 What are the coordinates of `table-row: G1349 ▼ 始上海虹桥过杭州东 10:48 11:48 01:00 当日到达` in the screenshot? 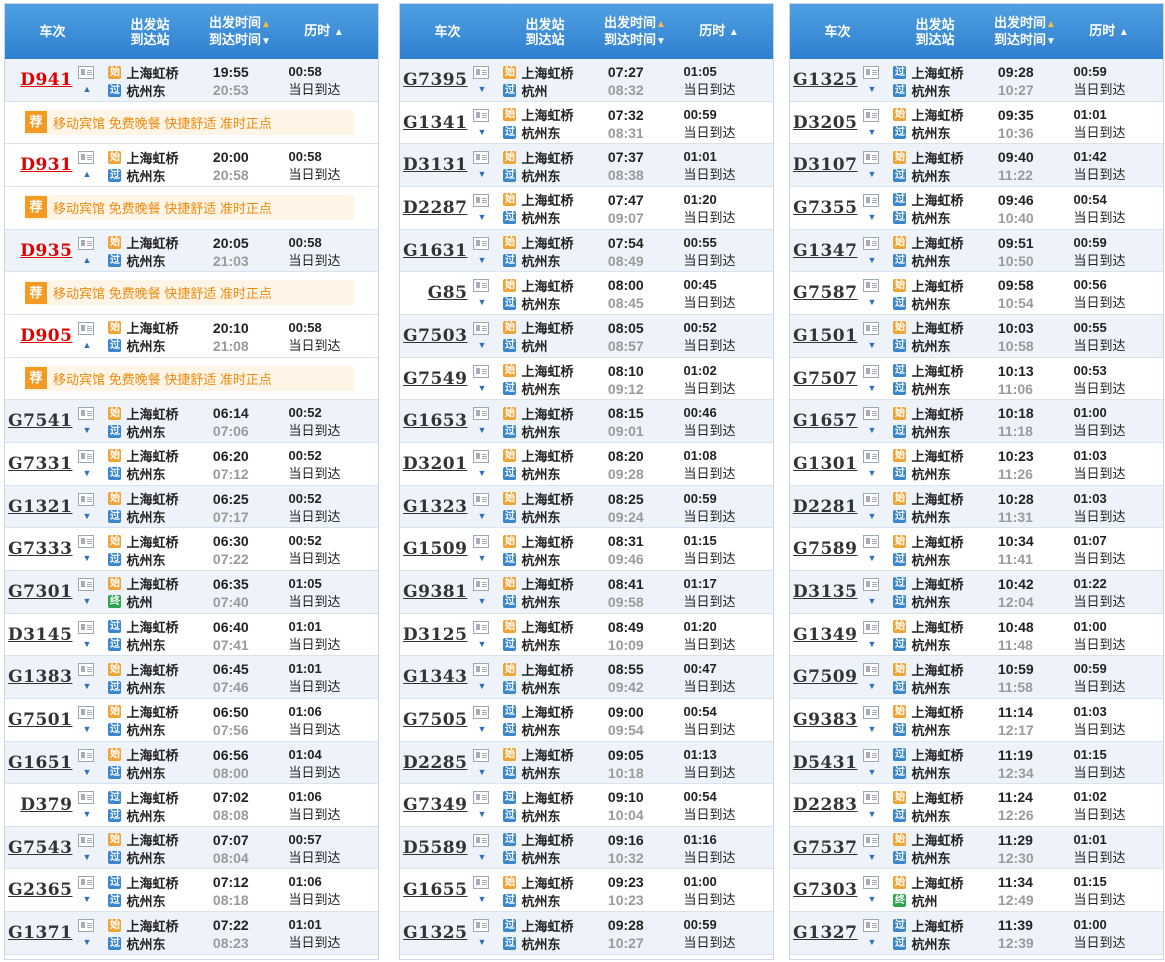 It's located at (976, 635).